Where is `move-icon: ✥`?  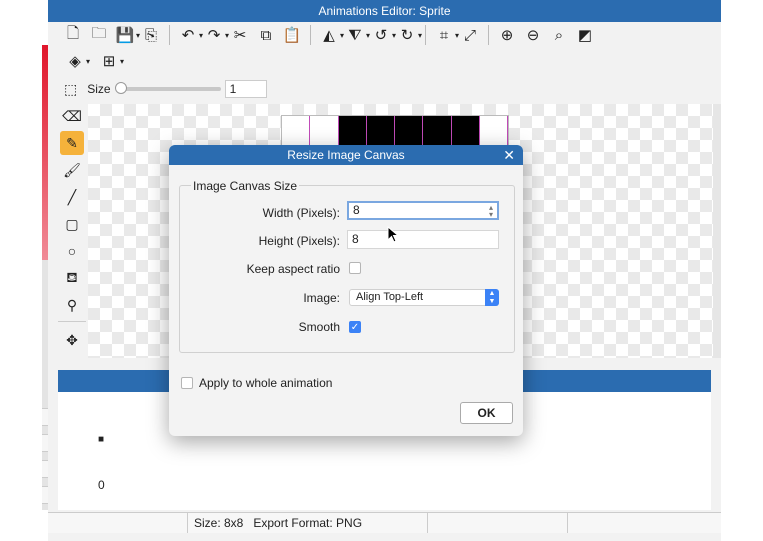
move-icon: ✥ is located at coordinates (72, 340).